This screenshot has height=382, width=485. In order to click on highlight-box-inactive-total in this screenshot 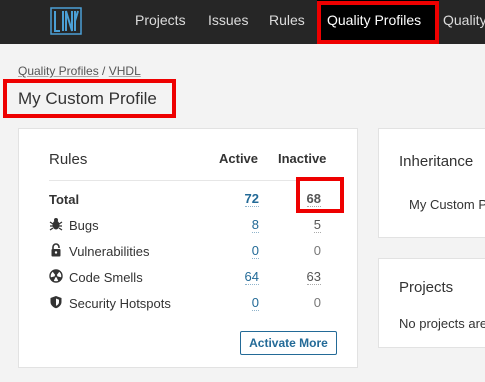, I will do `click(320, 195)`.